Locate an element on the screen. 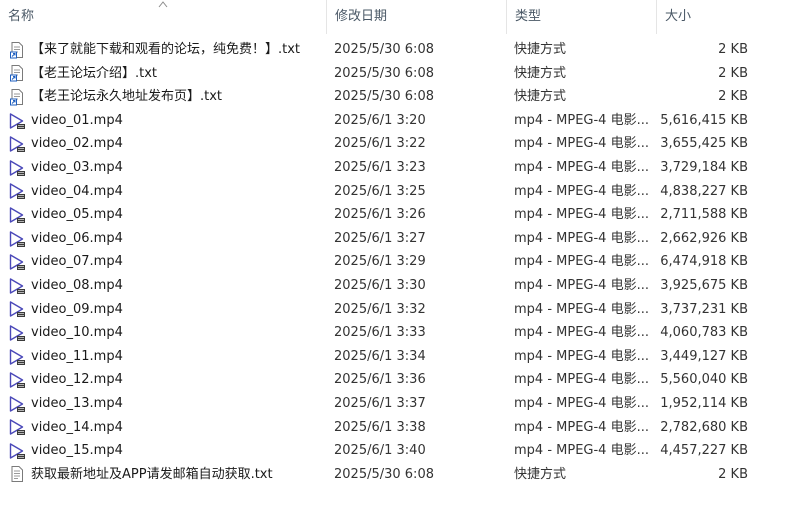  file-size: 3,449,127 KB is located at coordinates (704, 356).